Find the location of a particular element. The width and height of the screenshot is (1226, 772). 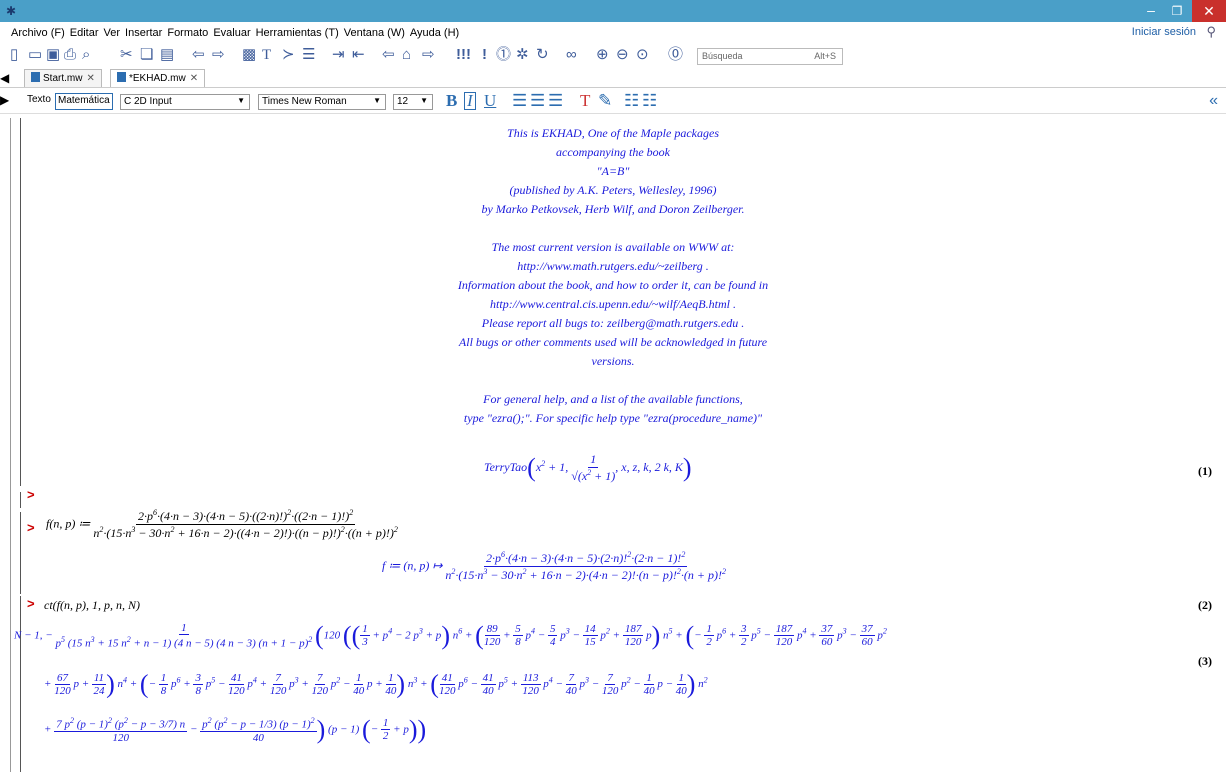

math-mode-button: Matemática is located at coordinates (84, 101).